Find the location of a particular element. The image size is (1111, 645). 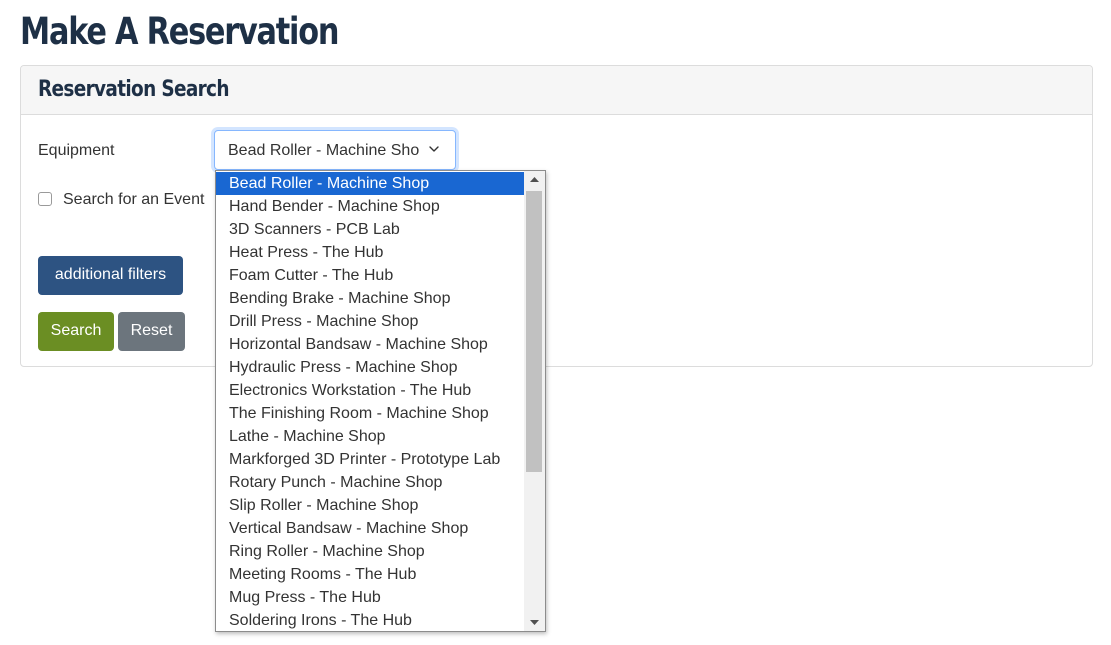

dropdown-option: Slip Roller - Machine Shop is located at coordinates (370, 505).